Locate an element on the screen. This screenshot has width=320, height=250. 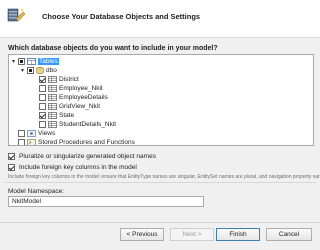
foreign-keys-checkbox is located at coordinates (11, 167).